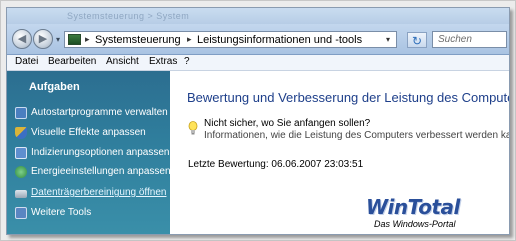 The image size is (516, 241). What do you see at coordinates (54, 87) in the screenshot?
I see `task-pane-heading: Aufgaben` at bounding box center [54, 87].